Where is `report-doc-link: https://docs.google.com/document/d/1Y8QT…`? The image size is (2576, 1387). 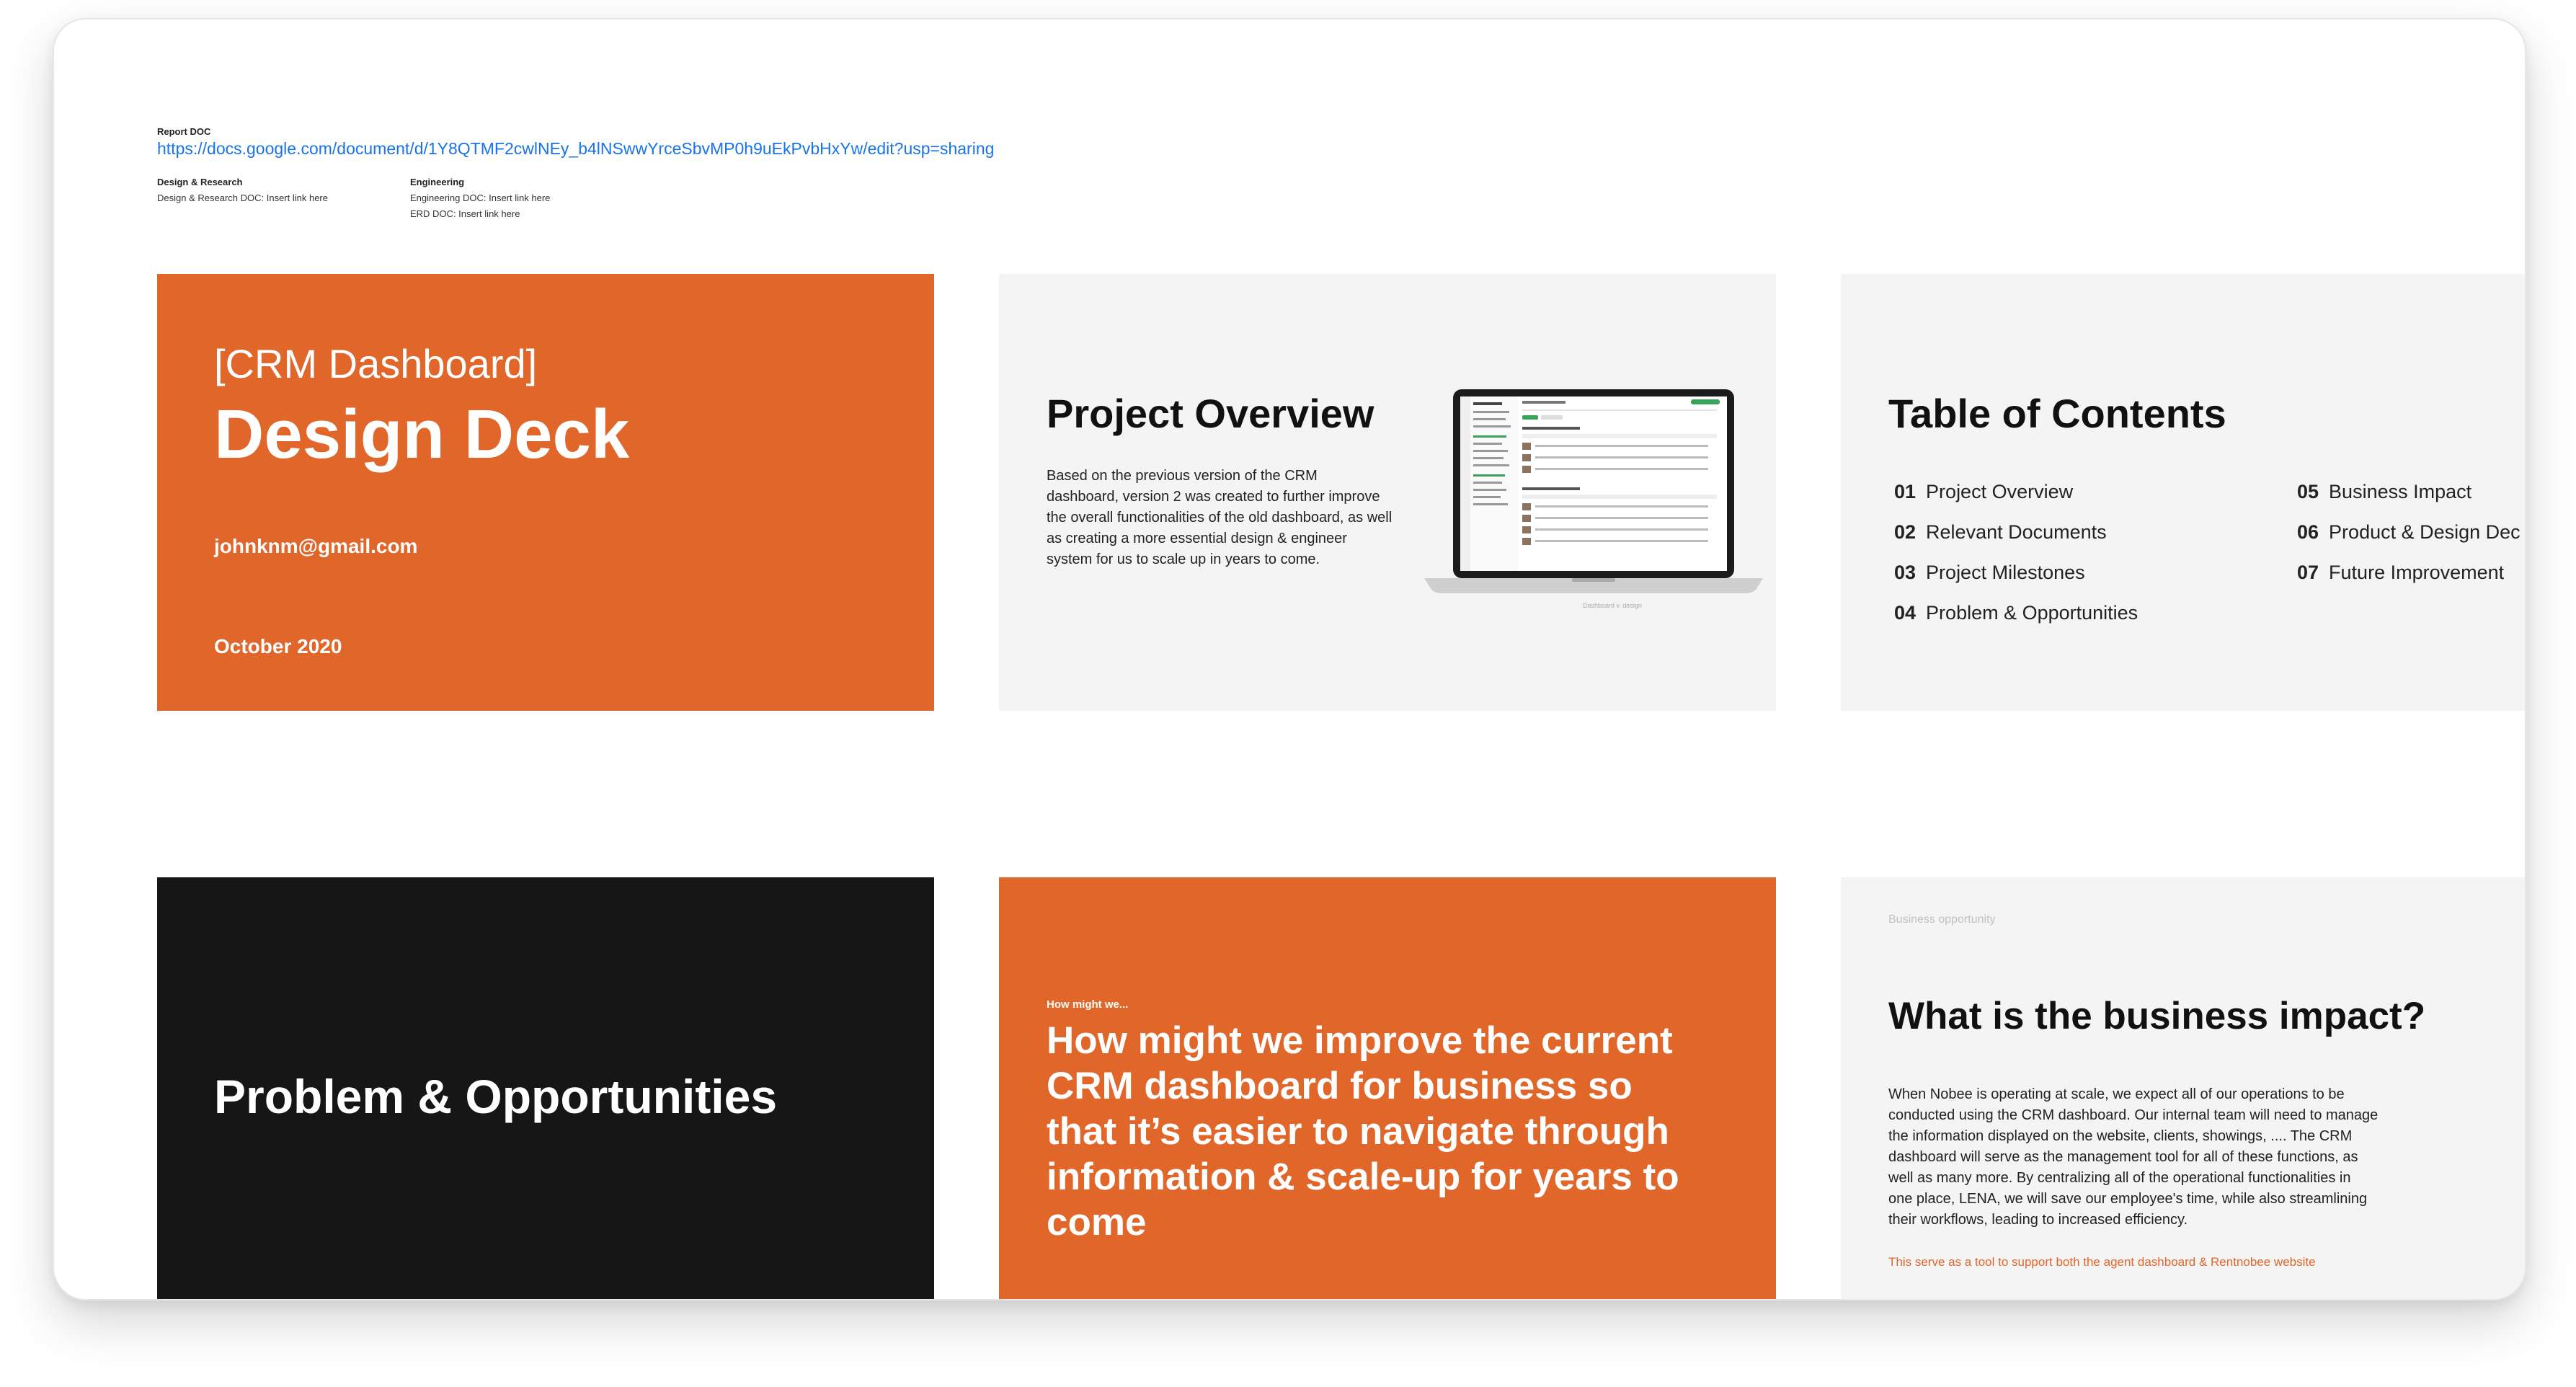
report-doc-link: https://docs.google.com/document/d/1Y8QT… is located at coordinates (575, 149).